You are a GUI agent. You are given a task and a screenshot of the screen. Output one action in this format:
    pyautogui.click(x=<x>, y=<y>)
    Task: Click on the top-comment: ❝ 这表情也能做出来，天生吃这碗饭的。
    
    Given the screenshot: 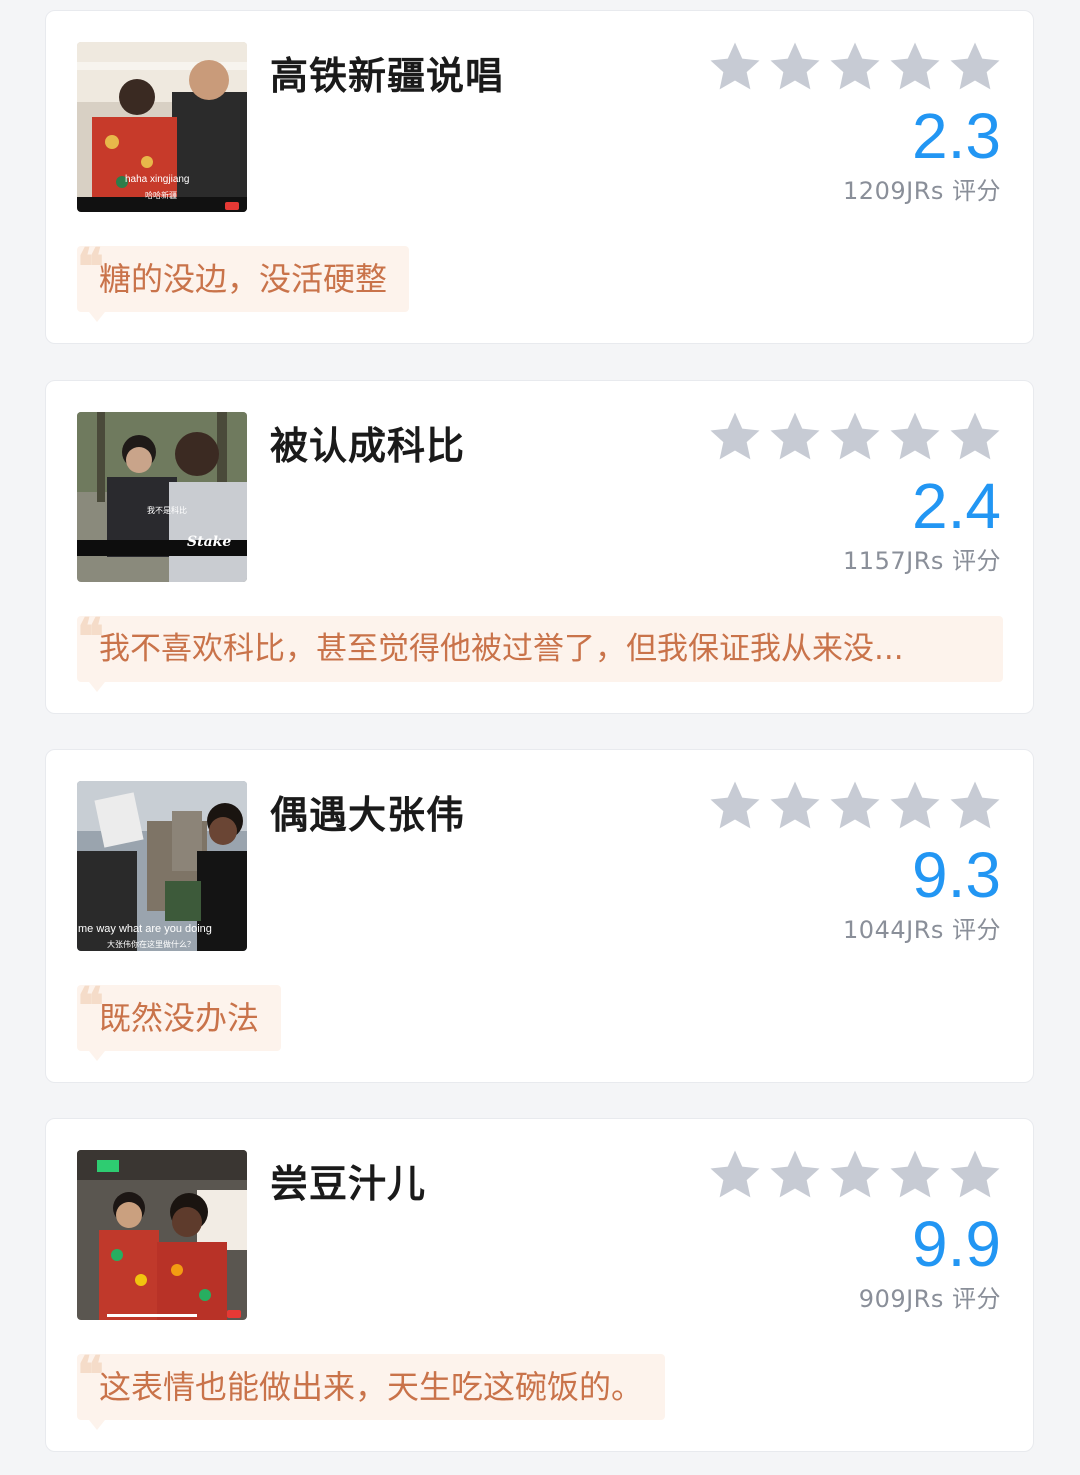 What is the action you would take?
    pyautogui.click(x=371, y=1390)
    